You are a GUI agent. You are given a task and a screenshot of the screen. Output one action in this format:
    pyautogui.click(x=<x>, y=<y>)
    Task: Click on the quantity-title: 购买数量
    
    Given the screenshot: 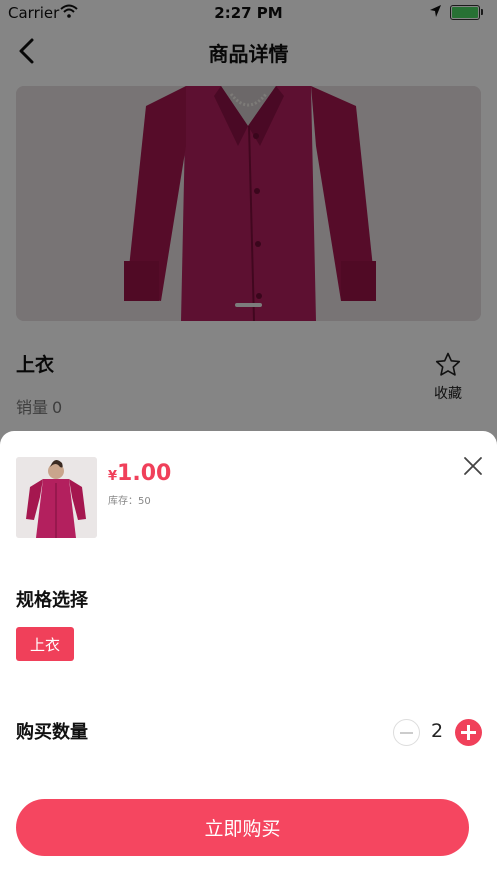 What is the action you would take?
    pyautogui.click(x=52, y=732)
    